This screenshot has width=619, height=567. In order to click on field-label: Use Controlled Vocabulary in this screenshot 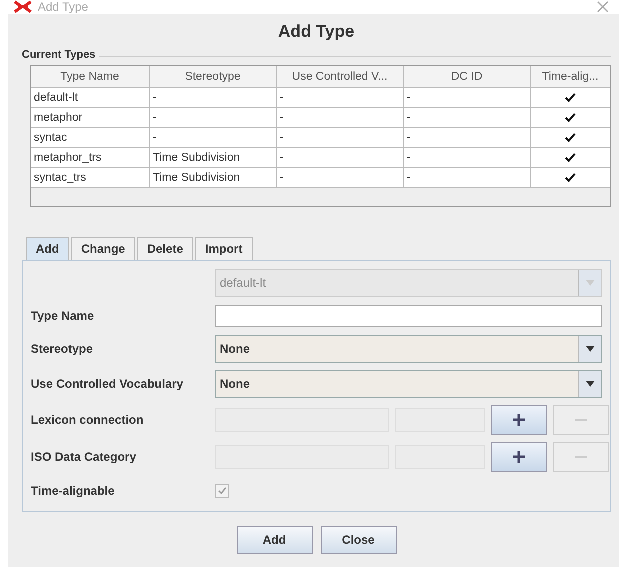, I will do `click(107, 384)`.